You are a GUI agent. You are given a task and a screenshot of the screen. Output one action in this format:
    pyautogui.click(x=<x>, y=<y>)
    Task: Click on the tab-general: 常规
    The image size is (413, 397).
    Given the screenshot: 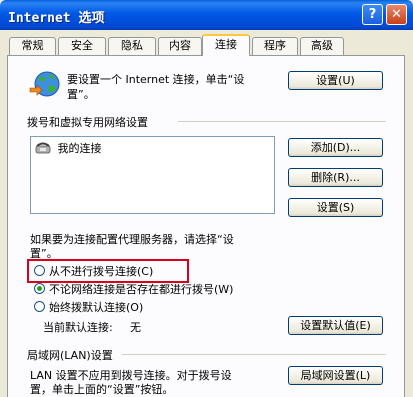 What is the action you would take?
    pyautogui.click(x=32, y=46)
    